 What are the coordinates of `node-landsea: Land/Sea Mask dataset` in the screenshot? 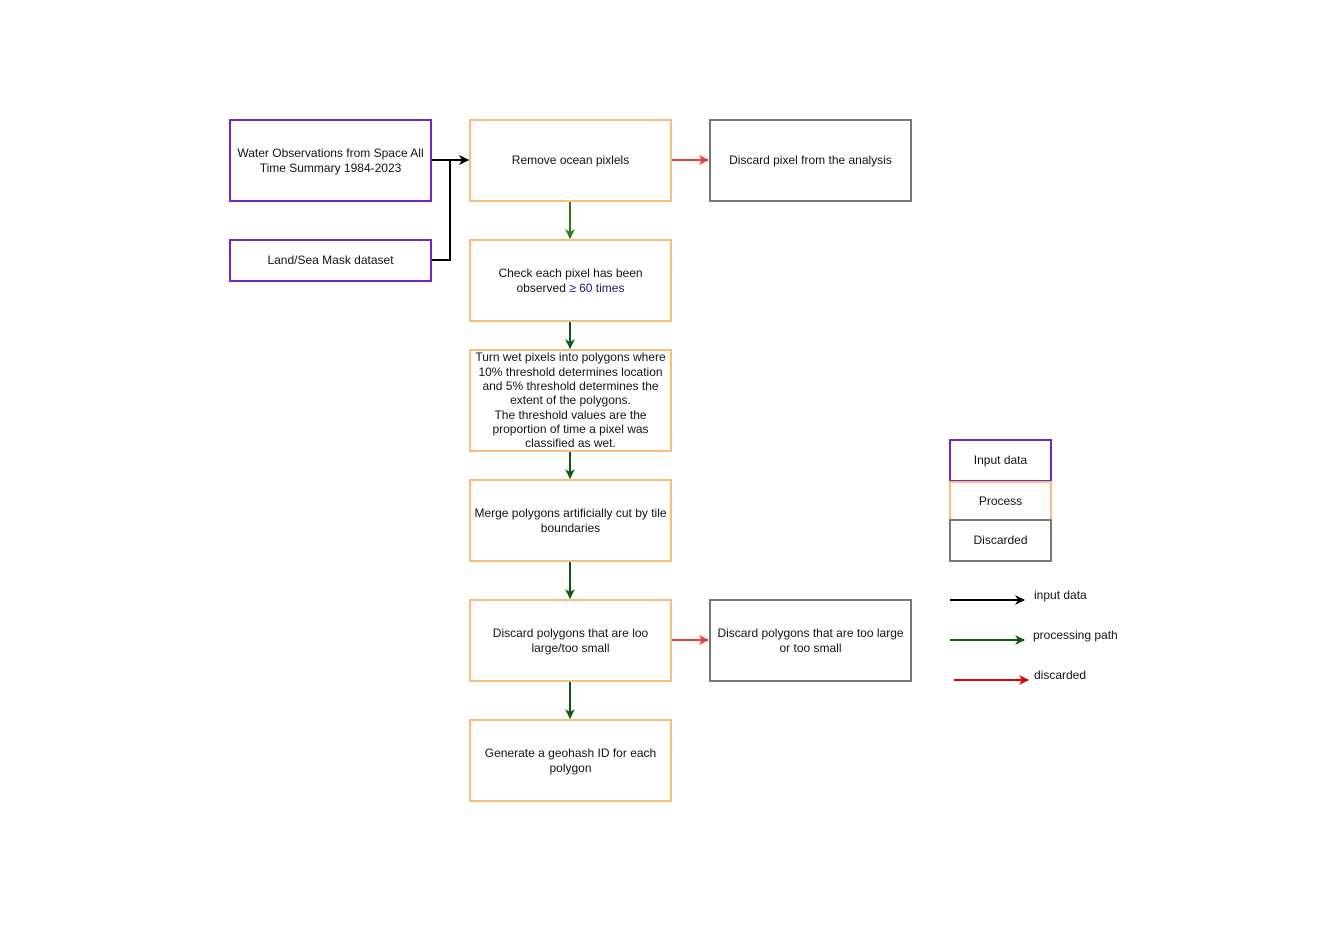 It's located at (330, 260).